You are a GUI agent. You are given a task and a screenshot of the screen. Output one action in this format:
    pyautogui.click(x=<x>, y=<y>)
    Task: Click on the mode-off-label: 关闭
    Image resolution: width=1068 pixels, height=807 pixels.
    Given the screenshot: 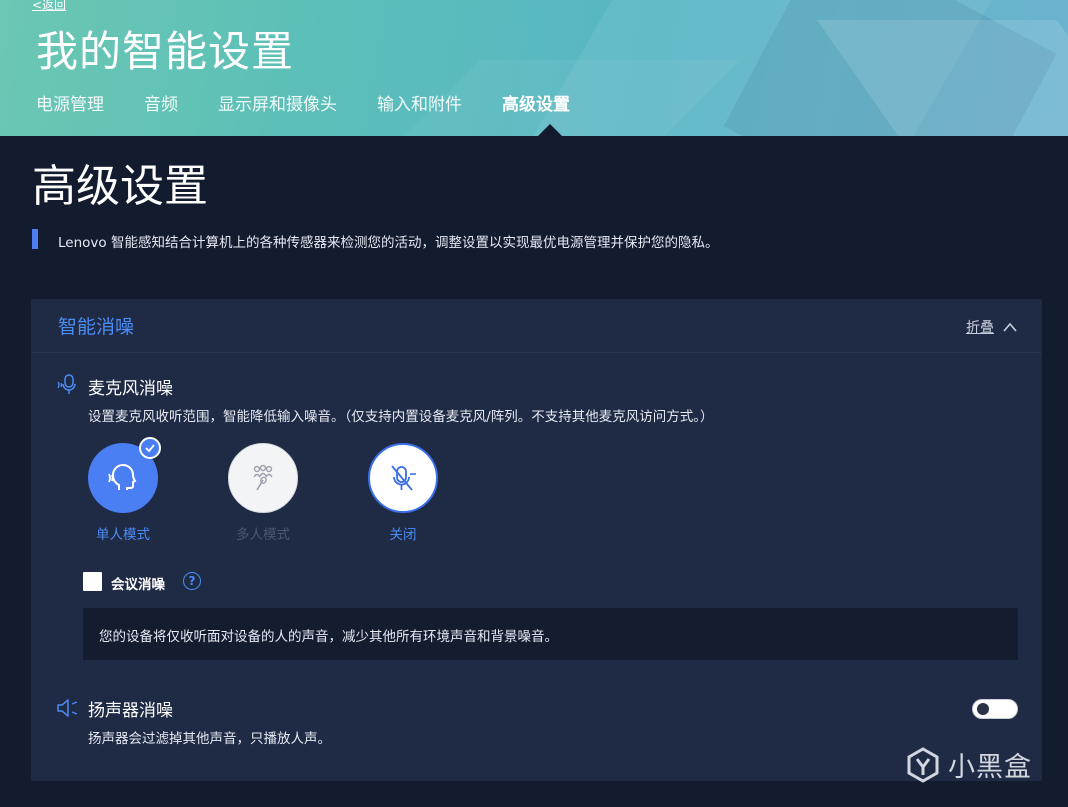 What is the action you would take?
    pyautogui.click(x=403, y=535)
    